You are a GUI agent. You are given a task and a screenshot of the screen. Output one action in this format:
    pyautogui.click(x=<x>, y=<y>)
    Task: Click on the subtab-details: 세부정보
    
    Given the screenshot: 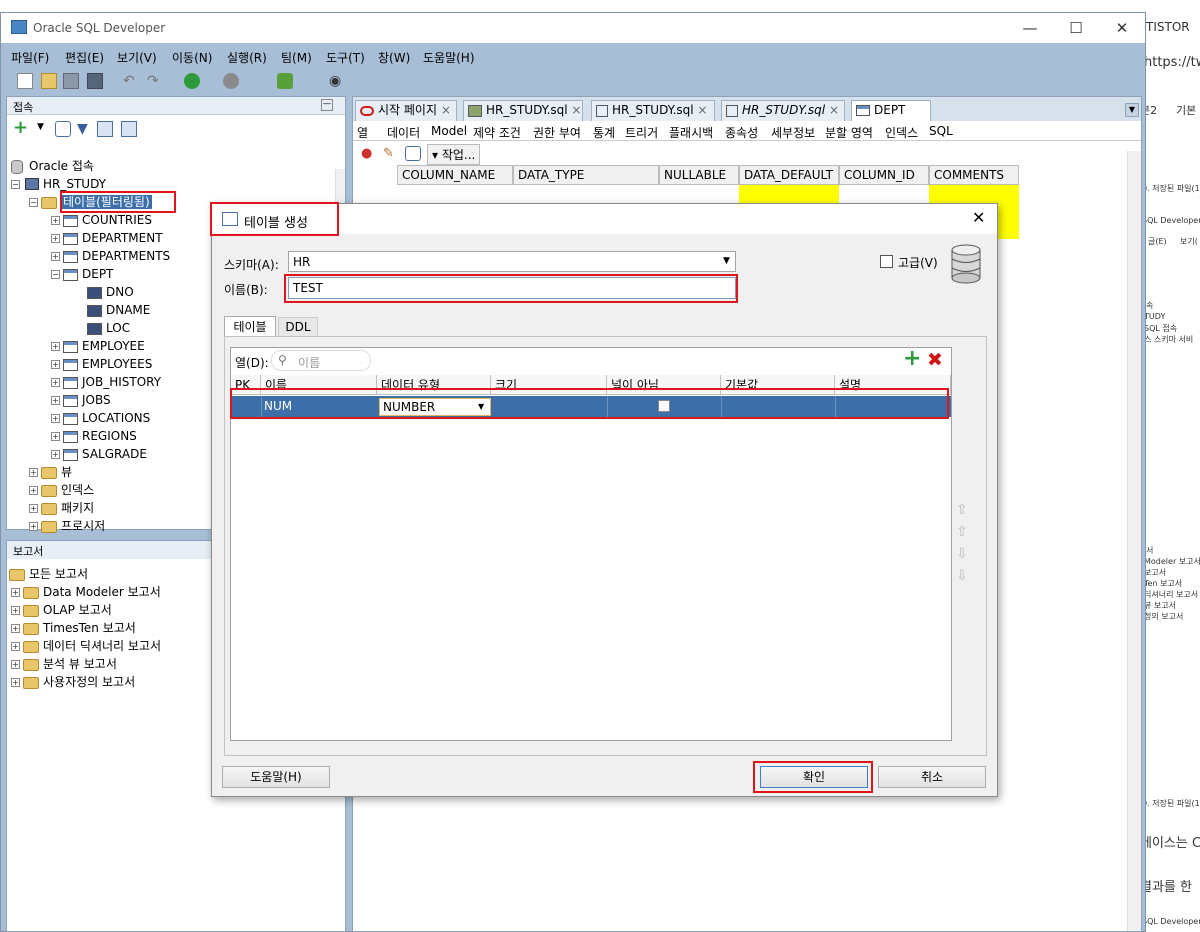 What is the action you would take?
    pyautogui.click(x=793, y=132)
    